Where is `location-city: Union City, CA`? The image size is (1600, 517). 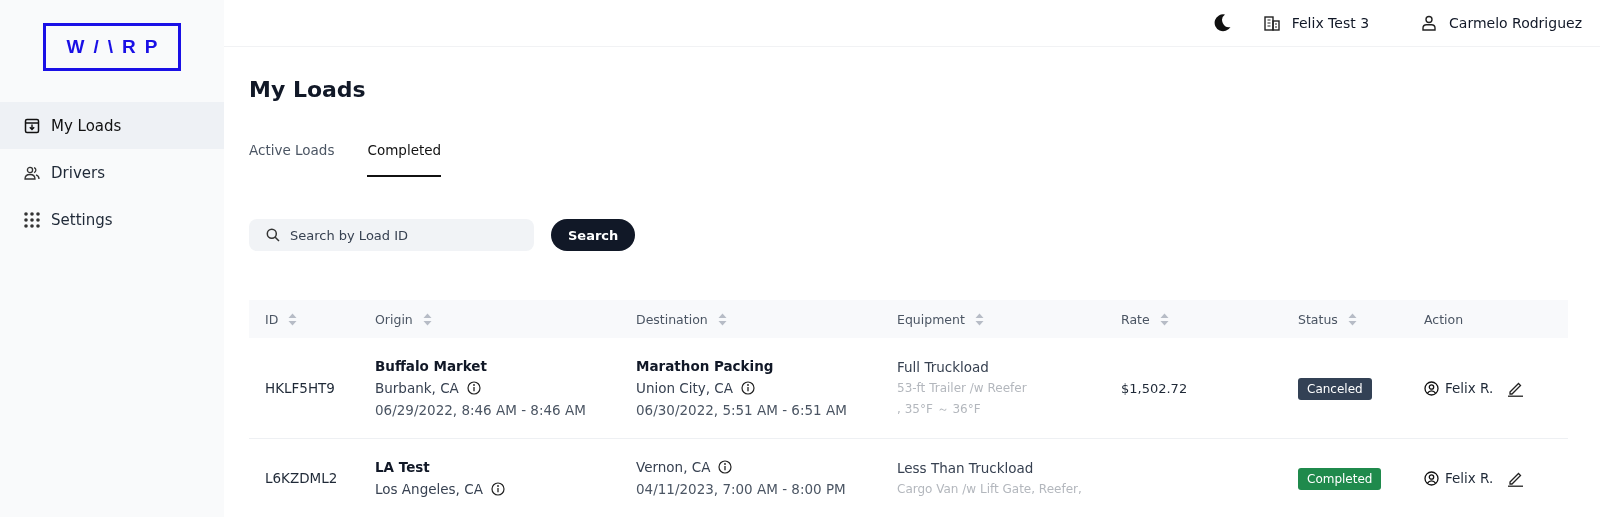
location-city: Union City, CA is located at coordinates (684, 388).